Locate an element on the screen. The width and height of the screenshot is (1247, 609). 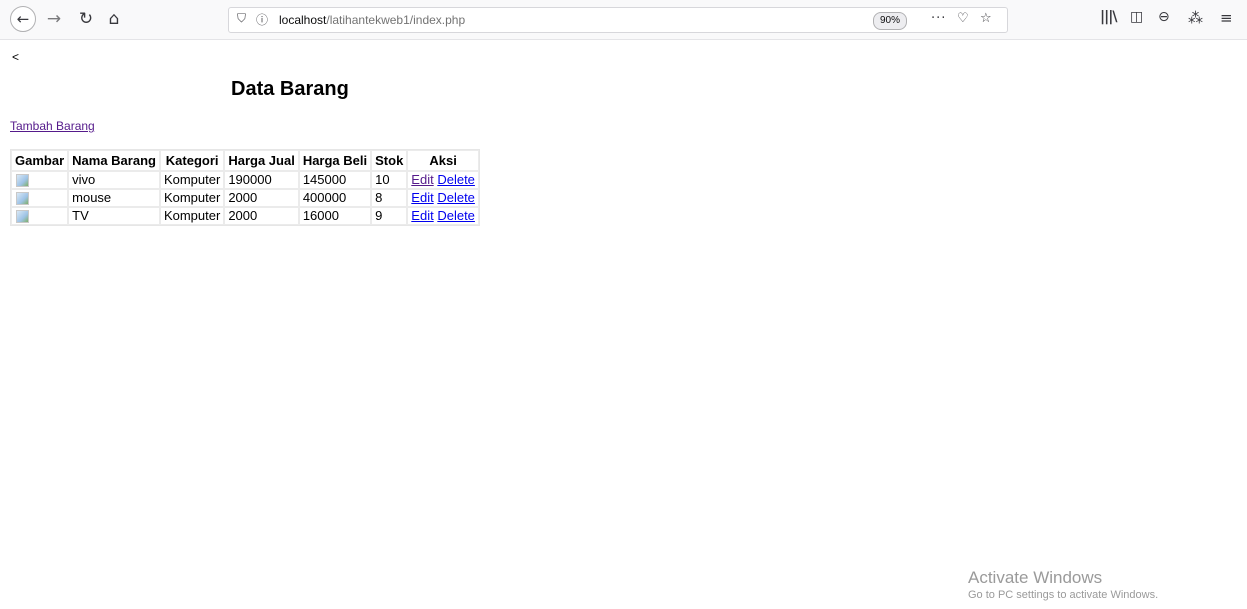
home-icon: ⌂ is located at coordinates (114, 19).